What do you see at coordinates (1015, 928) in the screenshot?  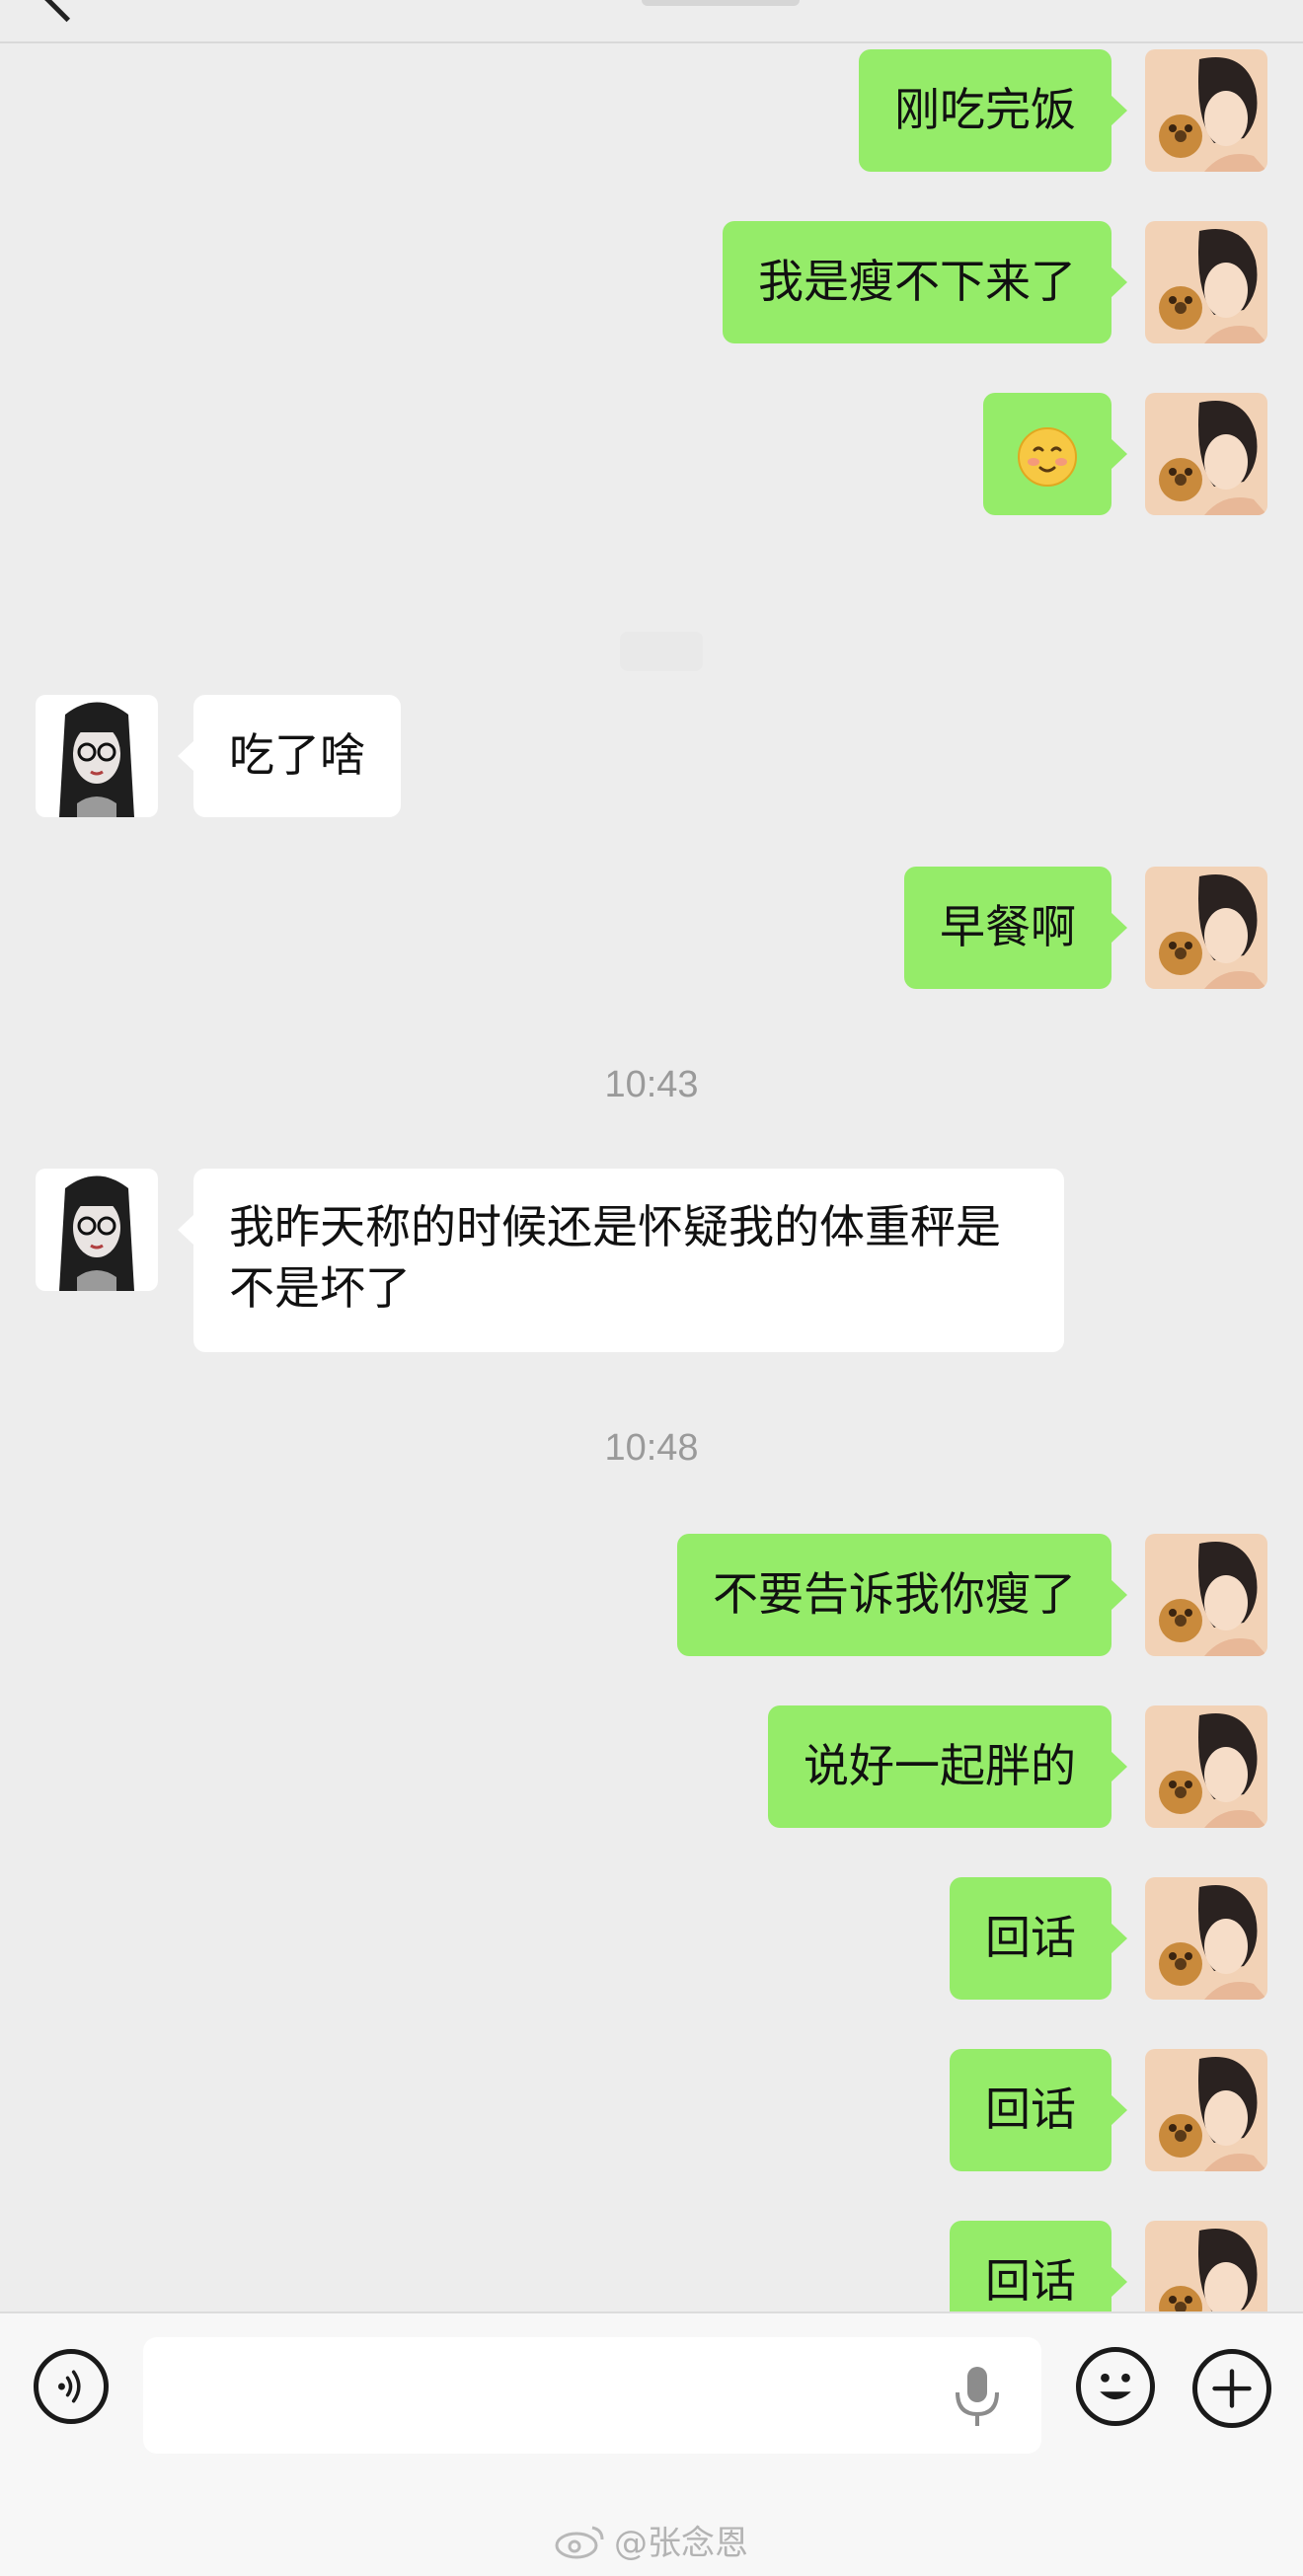 I see `message-bubble: 早餐啊` at bounding box center [1015, 928].